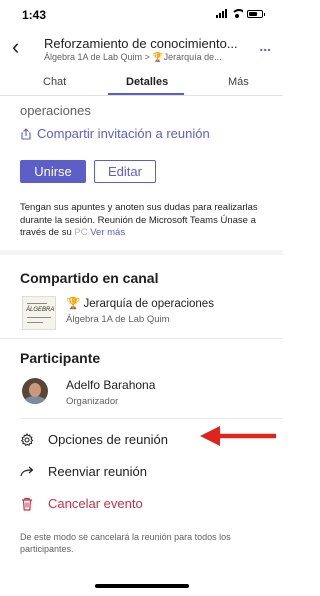 The height and width of the screenshot is (596, 320). I want to click on channel-name-text: Jerarquía de operaciones, so click(148, 304).